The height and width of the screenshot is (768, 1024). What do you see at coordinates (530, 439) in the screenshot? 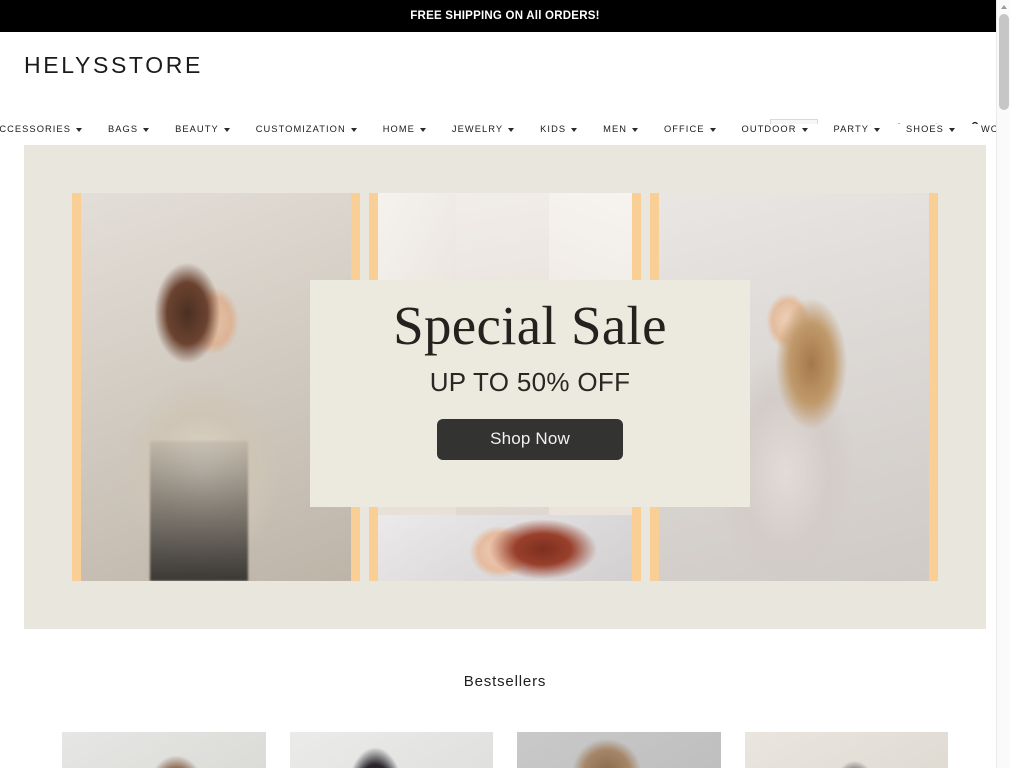
I see `shop-now-button: Shop Now` at bounding box center [530, 439].